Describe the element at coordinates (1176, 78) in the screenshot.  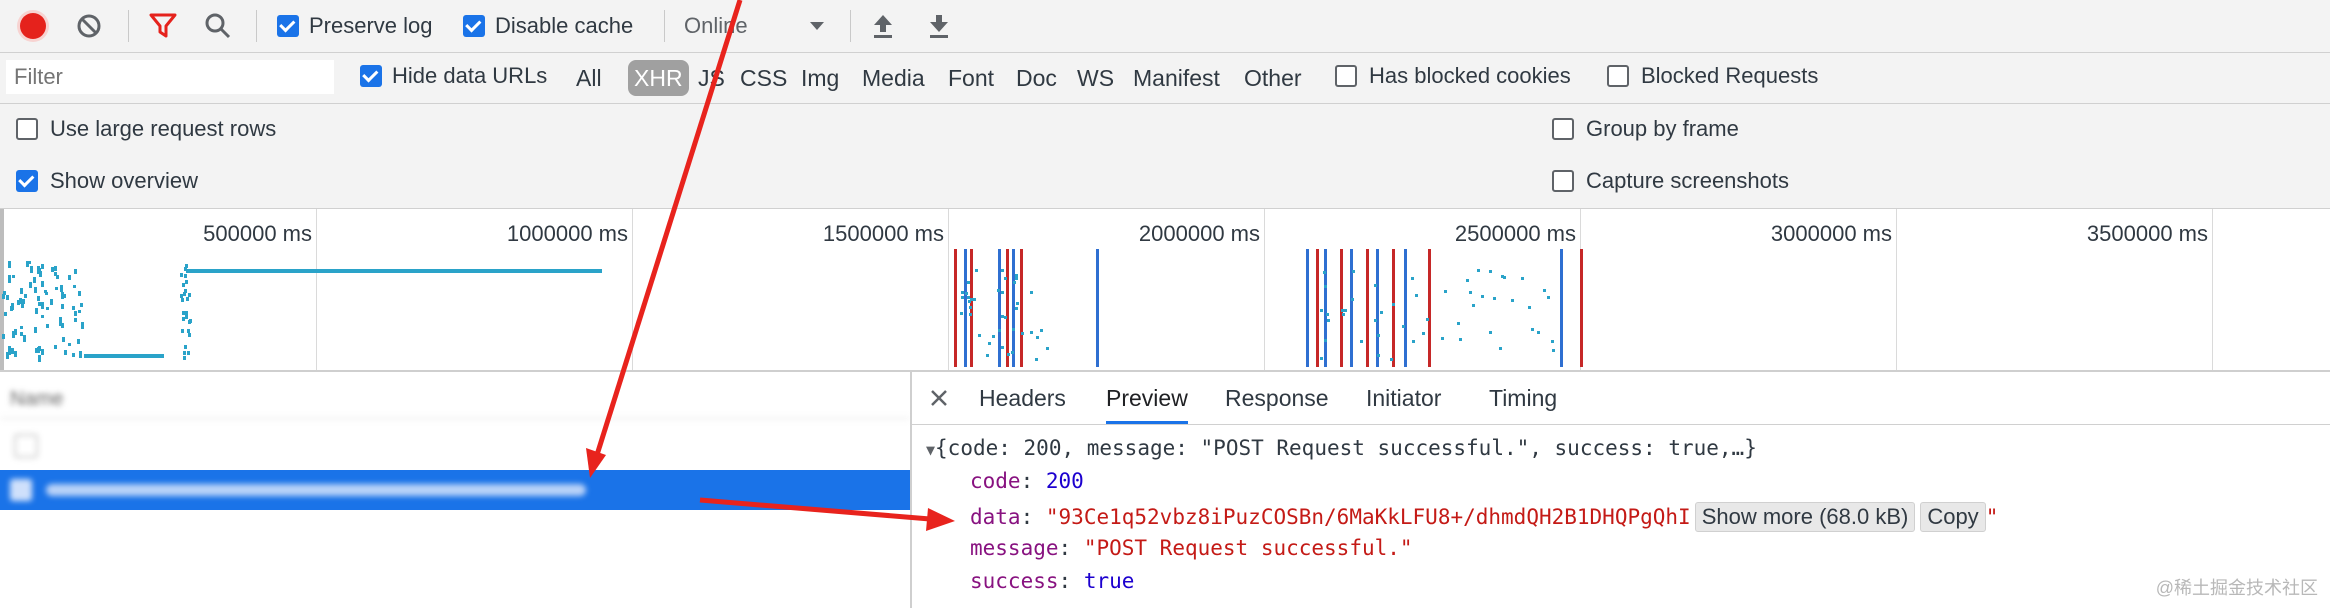
I see `filter-type-manifest: Manifest` at that location.